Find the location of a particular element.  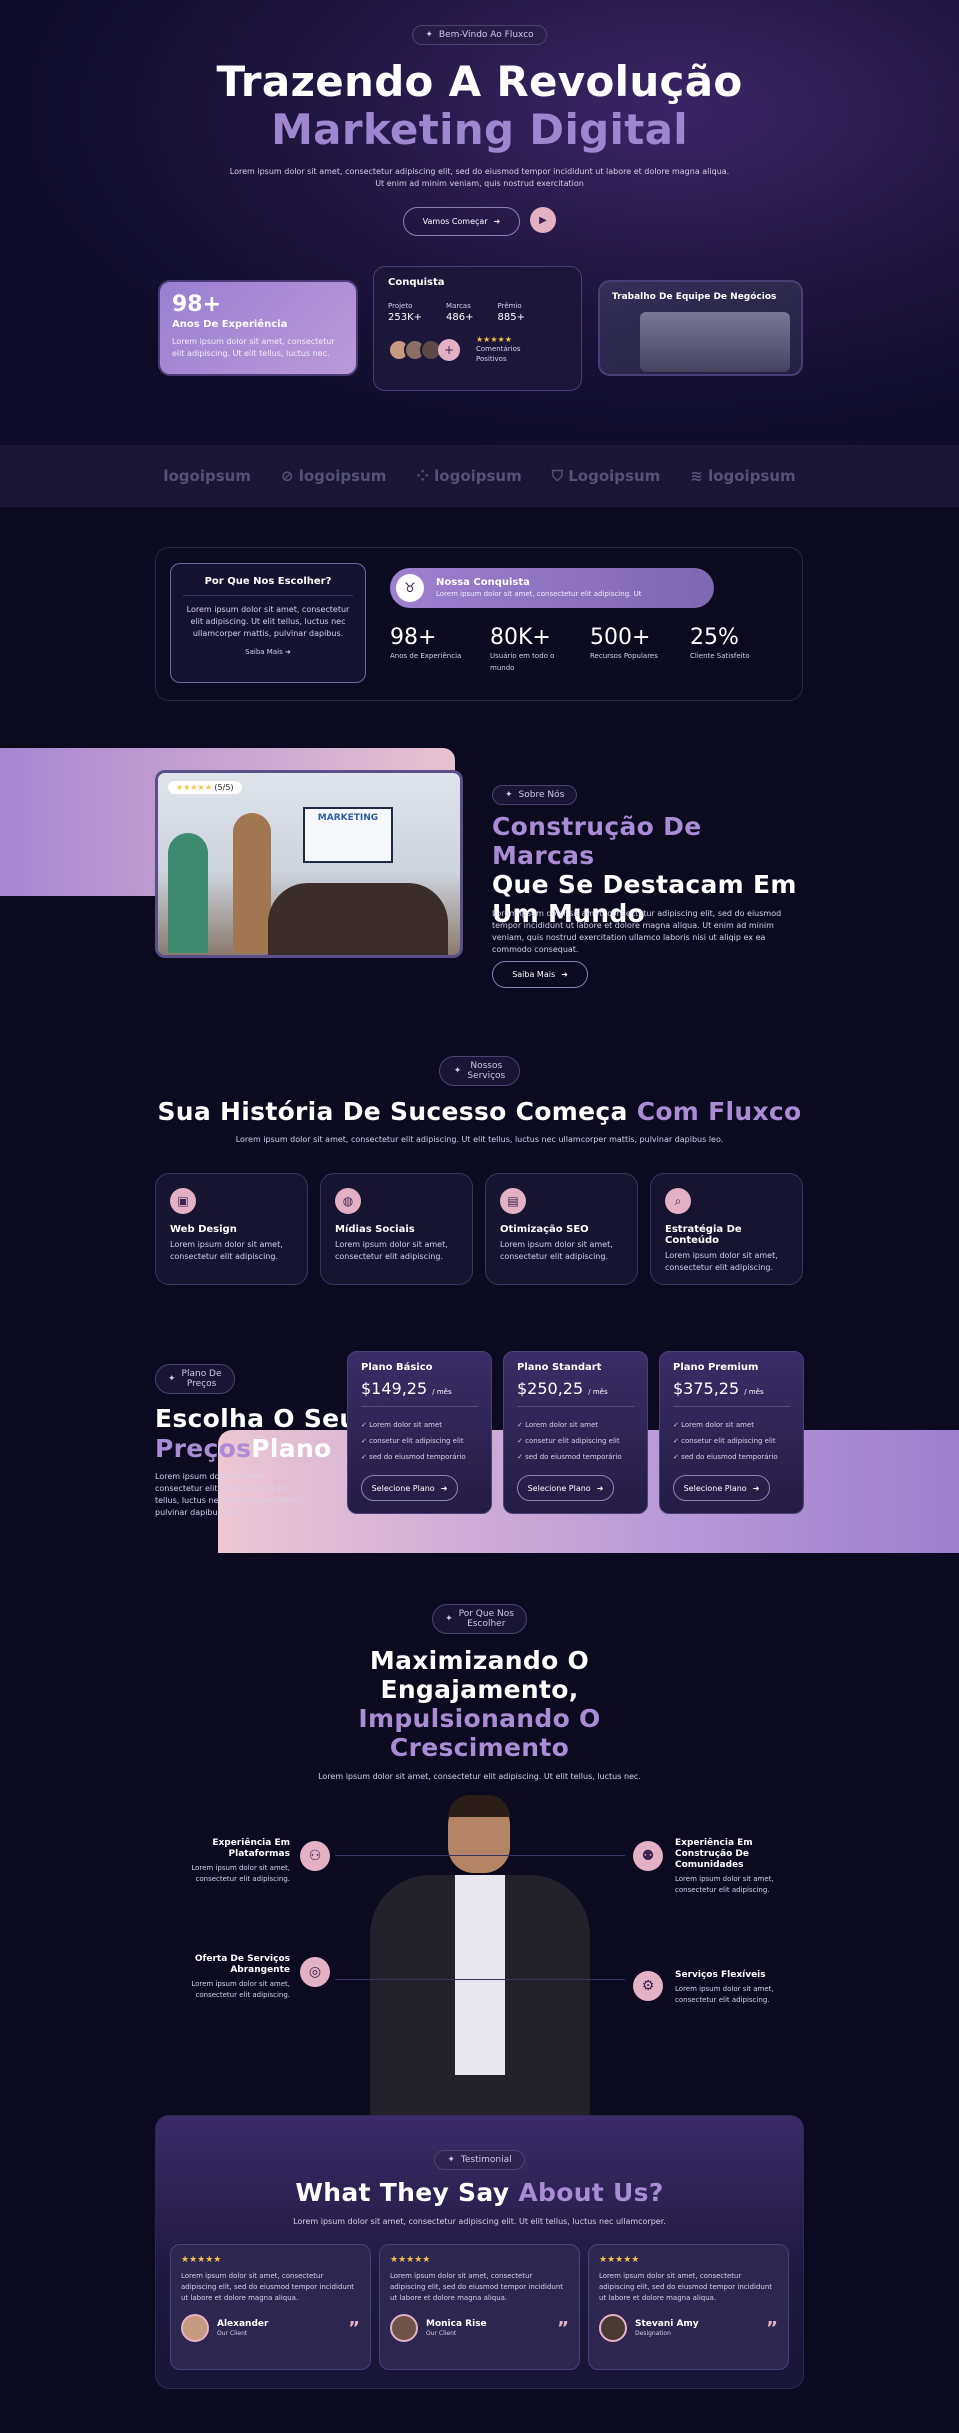

pricing-title: Escolha O Seu PreçosPlano is located at coordinates (256, 1433).